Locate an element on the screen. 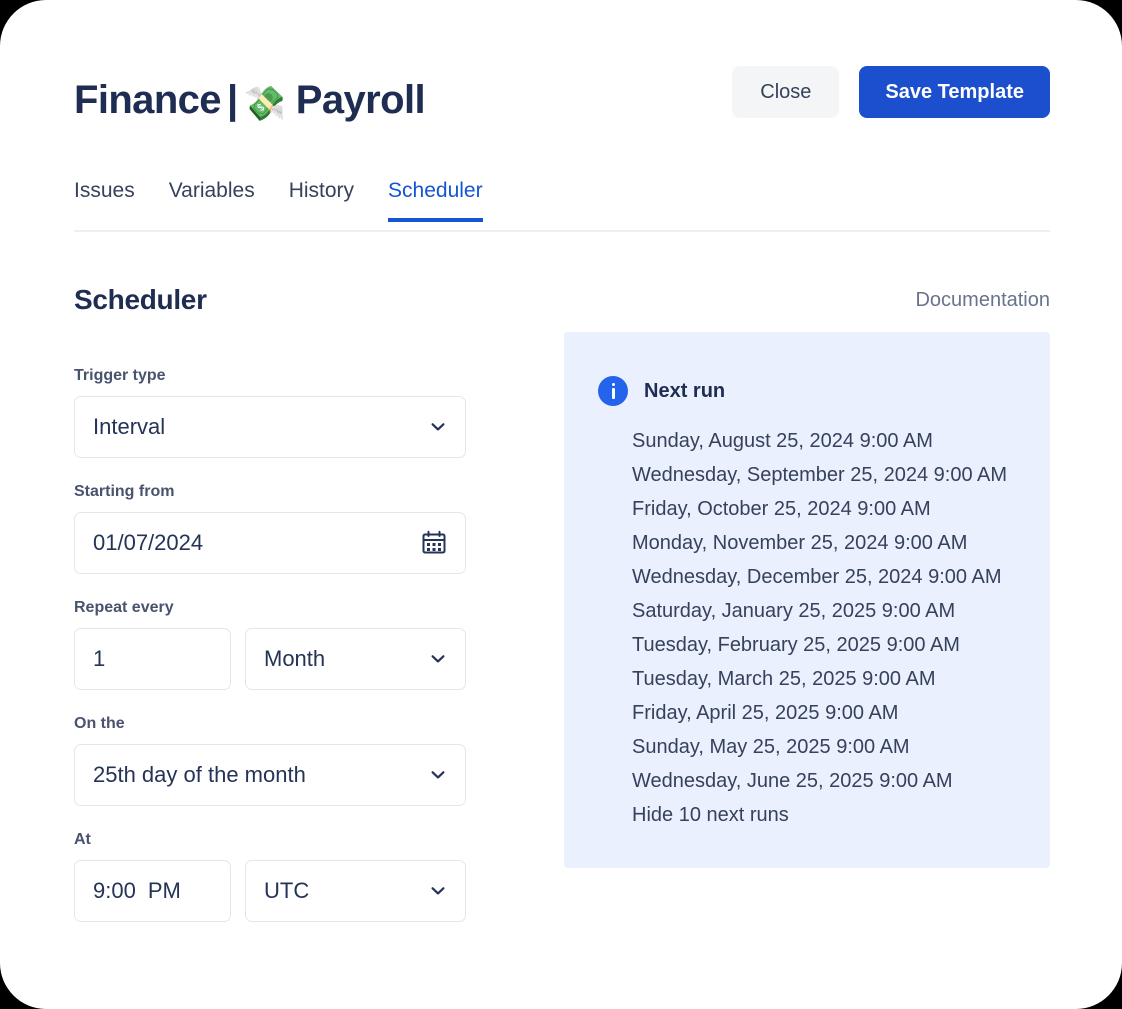 This screenshot has height=1009, width=1122. on-the-label: On the is located at coordinates (99, 723).